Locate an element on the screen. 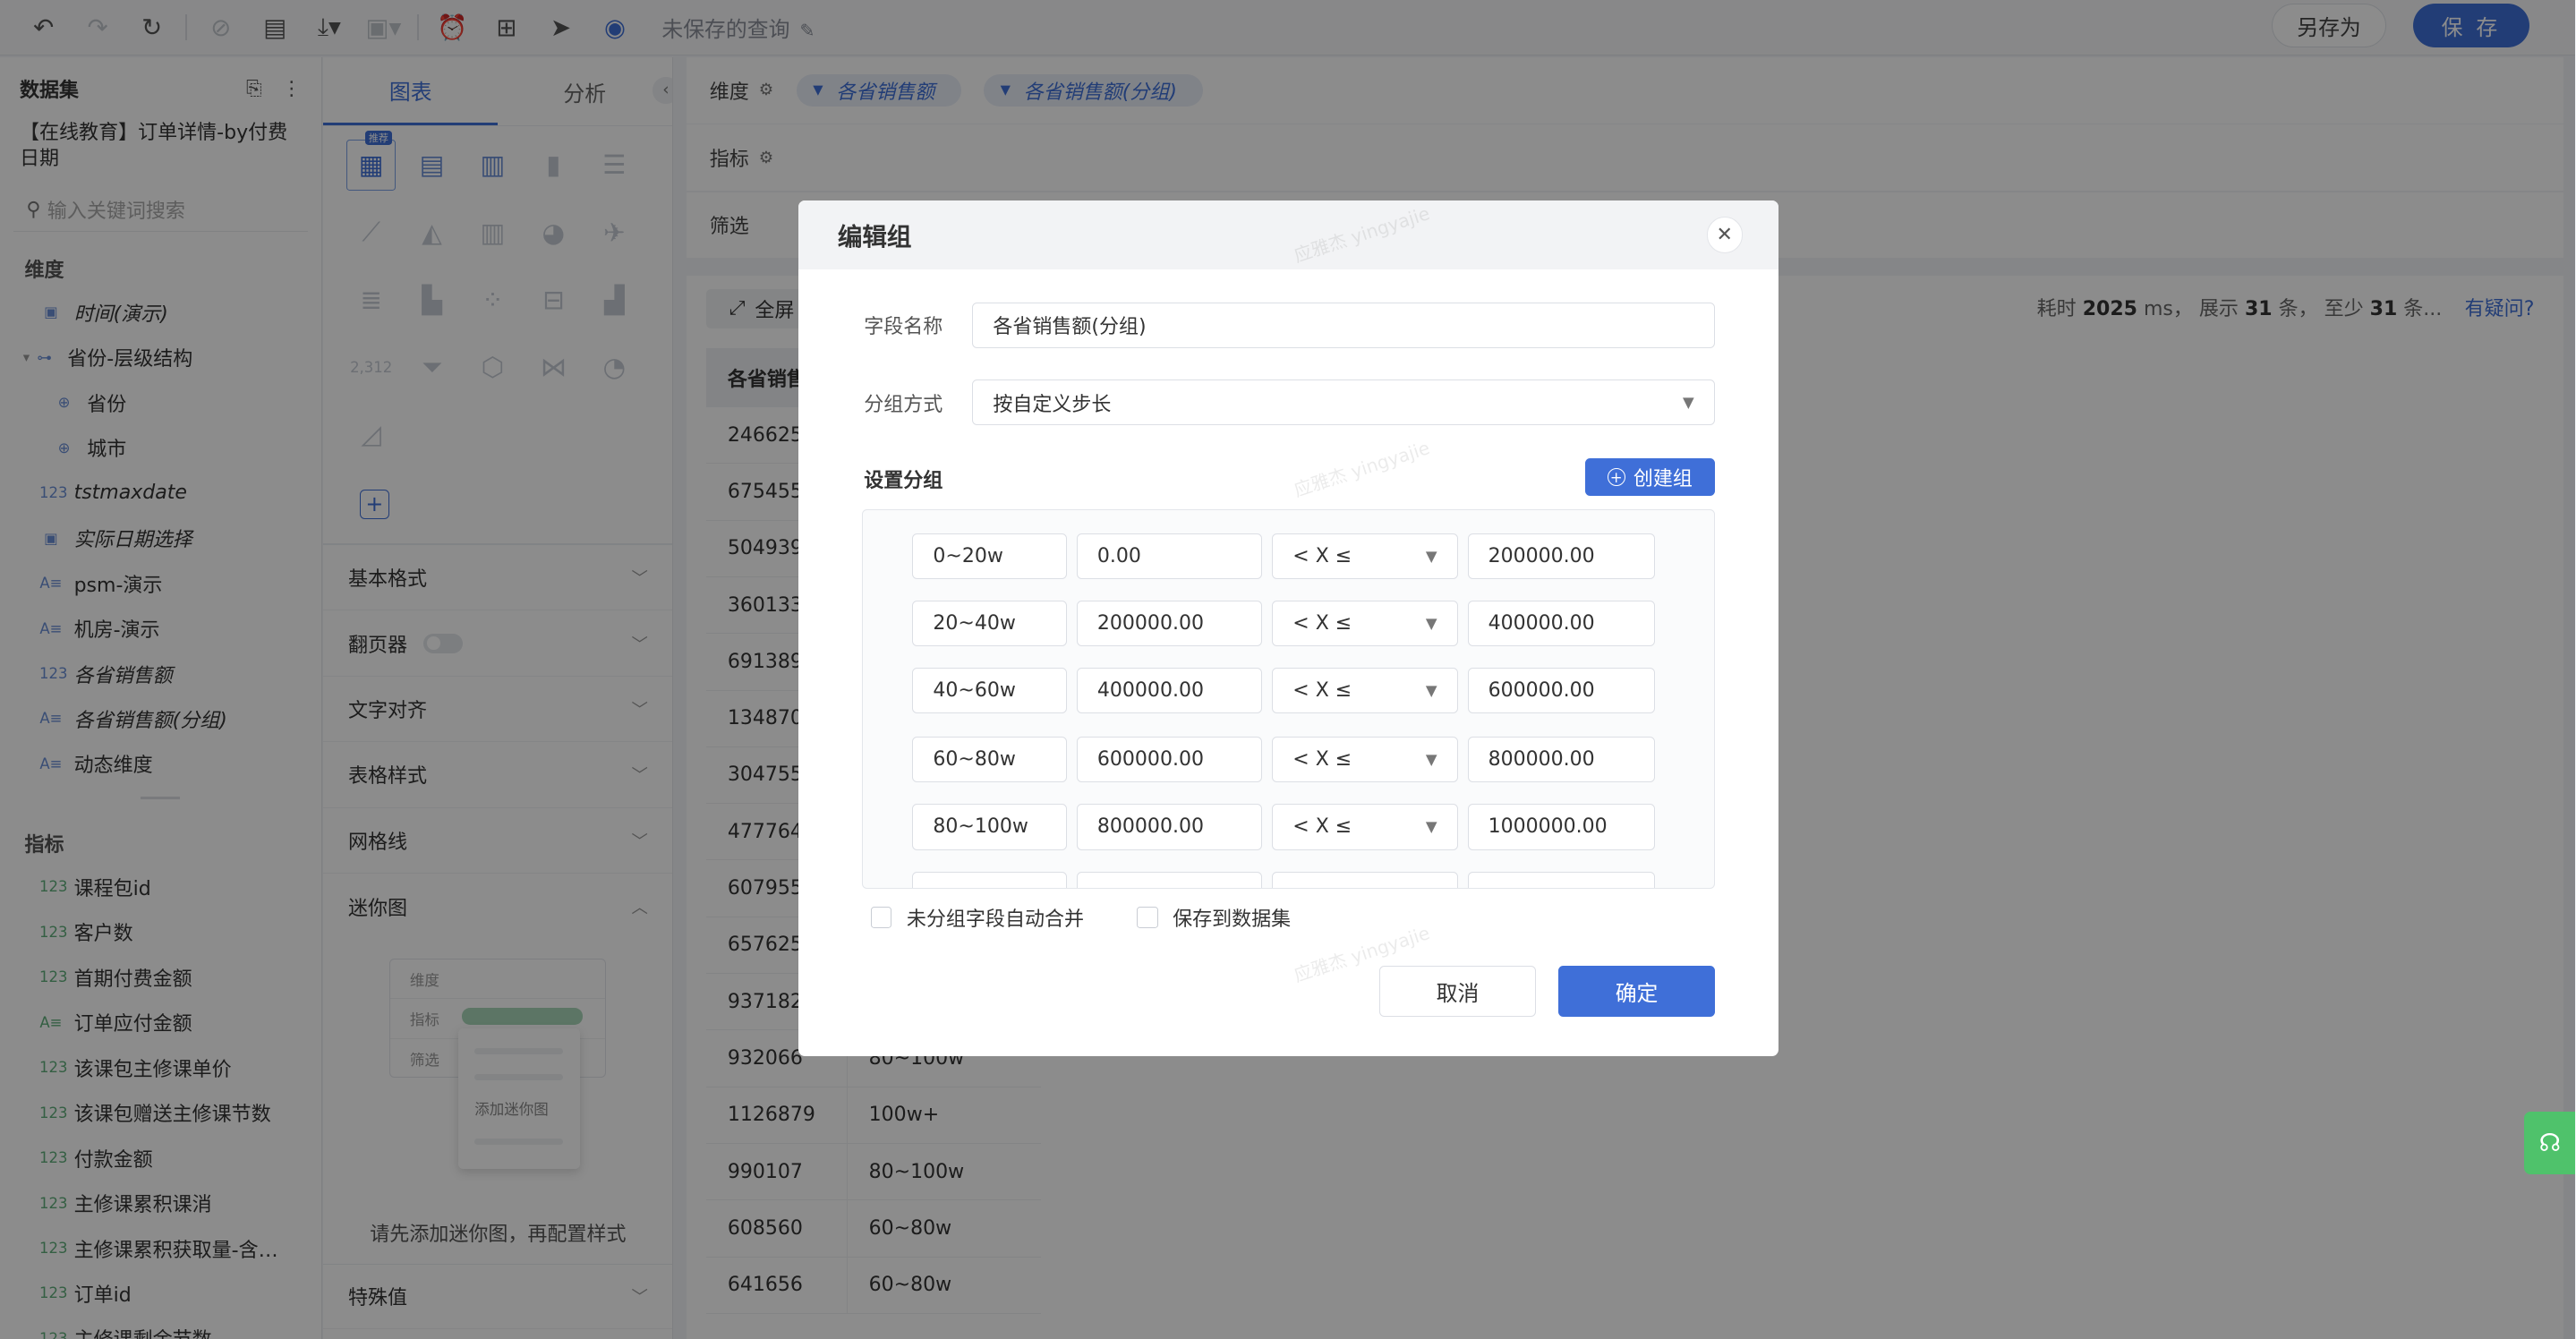  save-to-dataset-checkbox: 保存到数据集 is located at coordinates (1214, 917).